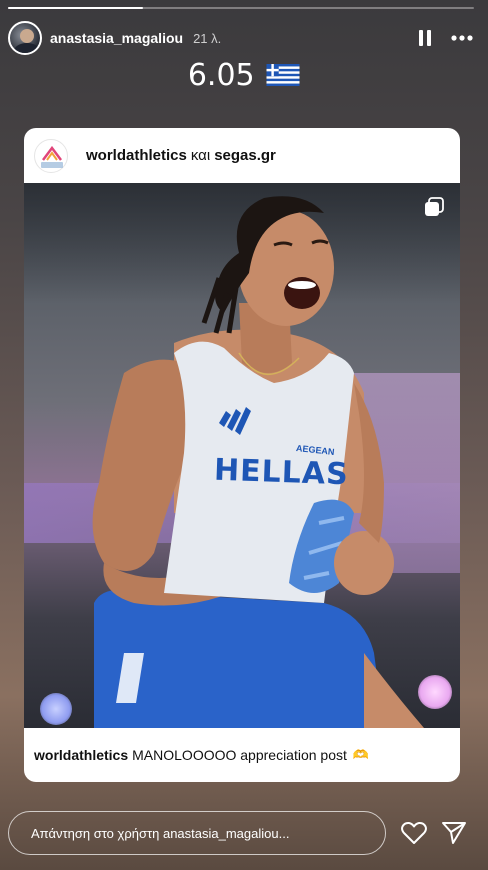 Image resolution: width=488 pixels, height=870 pixels. Describe the element at coordinates (51, 155) in the screenshot. I see `world-athletics-logo-icon` at that location.